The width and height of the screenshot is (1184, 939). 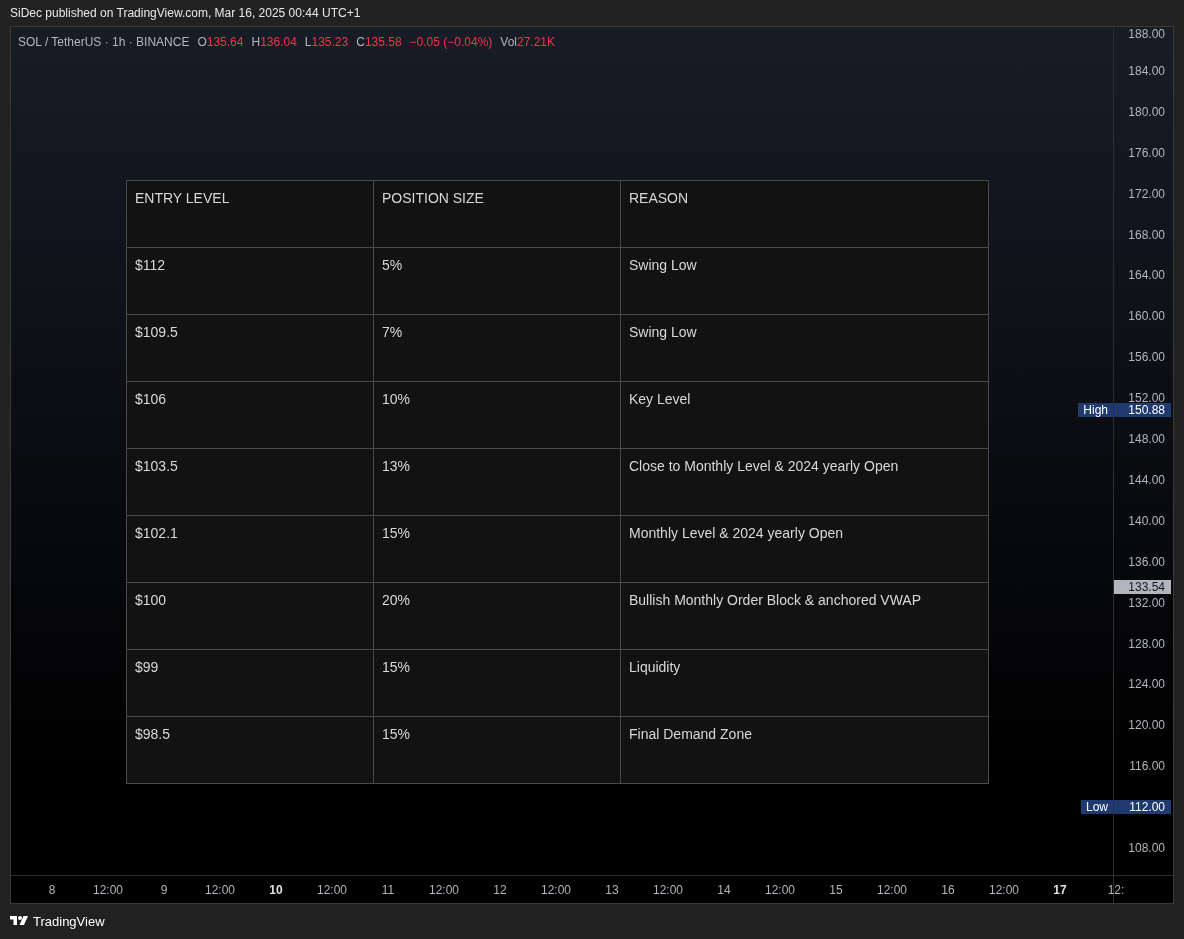 What do you see at coordinates (508, 42) in the screenshot?
I see `legend-label: Vol` at bounding box center [508, 42].